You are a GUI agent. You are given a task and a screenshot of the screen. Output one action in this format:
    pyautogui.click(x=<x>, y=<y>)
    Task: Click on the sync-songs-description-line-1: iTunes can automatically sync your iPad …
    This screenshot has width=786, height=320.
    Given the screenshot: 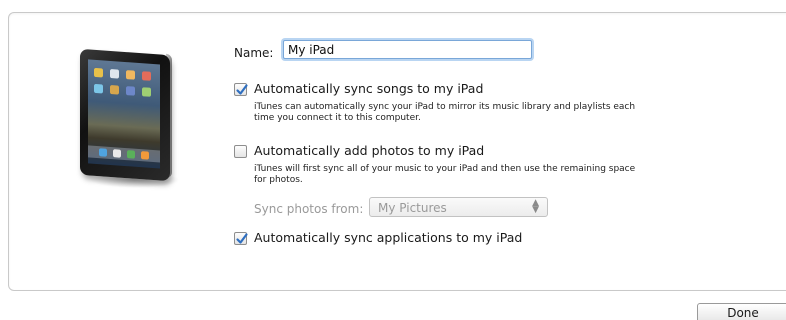 What is the action you would take?
    pyautogui.click(x=445, y=107)
    